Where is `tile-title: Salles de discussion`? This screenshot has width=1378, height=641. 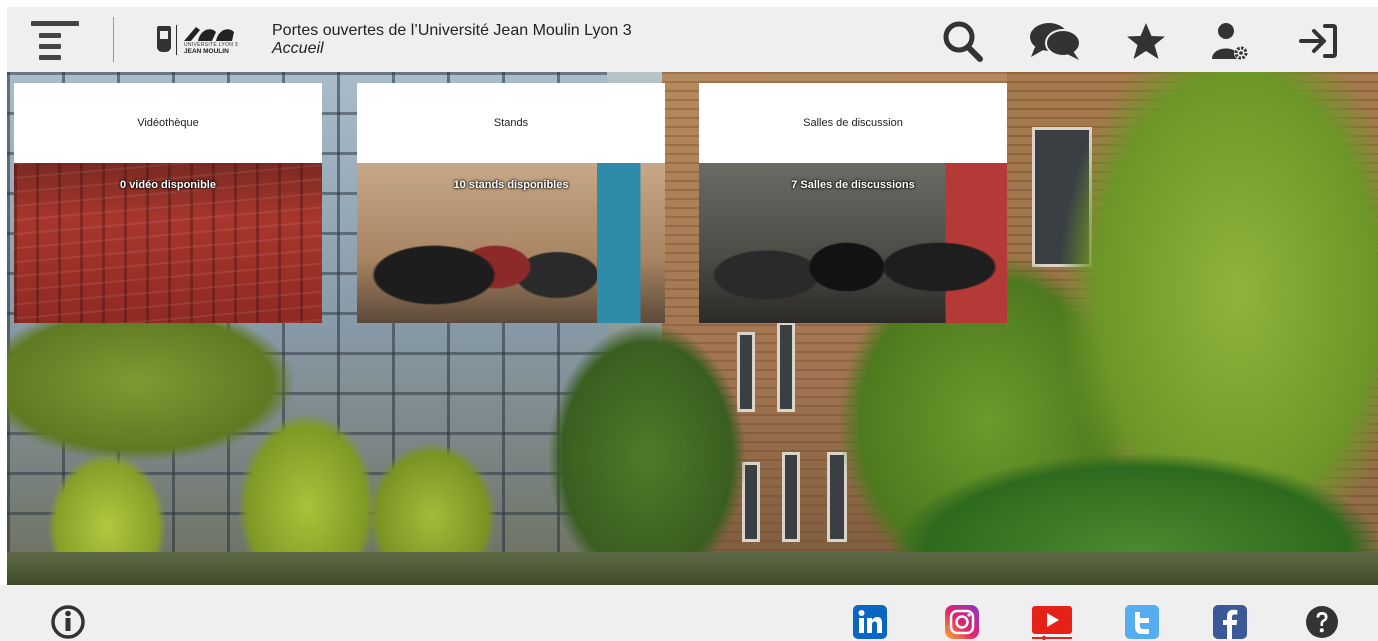
tile-title: Salles de discussion is located at coordinates (853, 123).